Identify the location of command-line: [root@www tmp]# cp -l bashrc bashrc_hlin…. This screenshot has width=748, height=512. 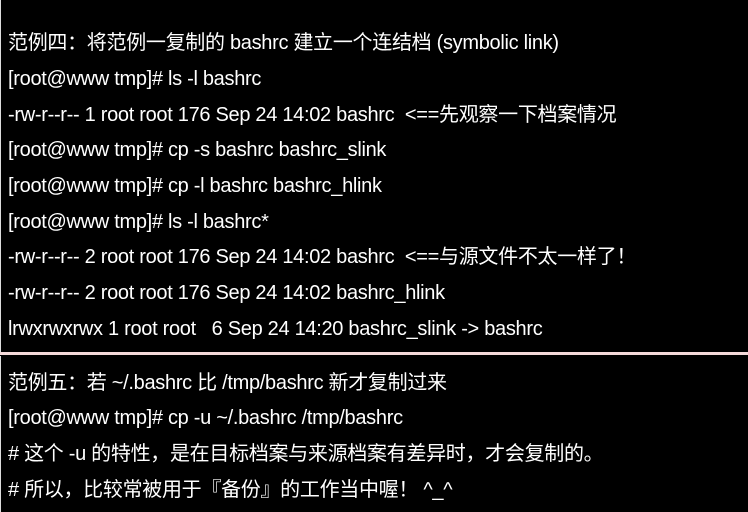
(195, 186).